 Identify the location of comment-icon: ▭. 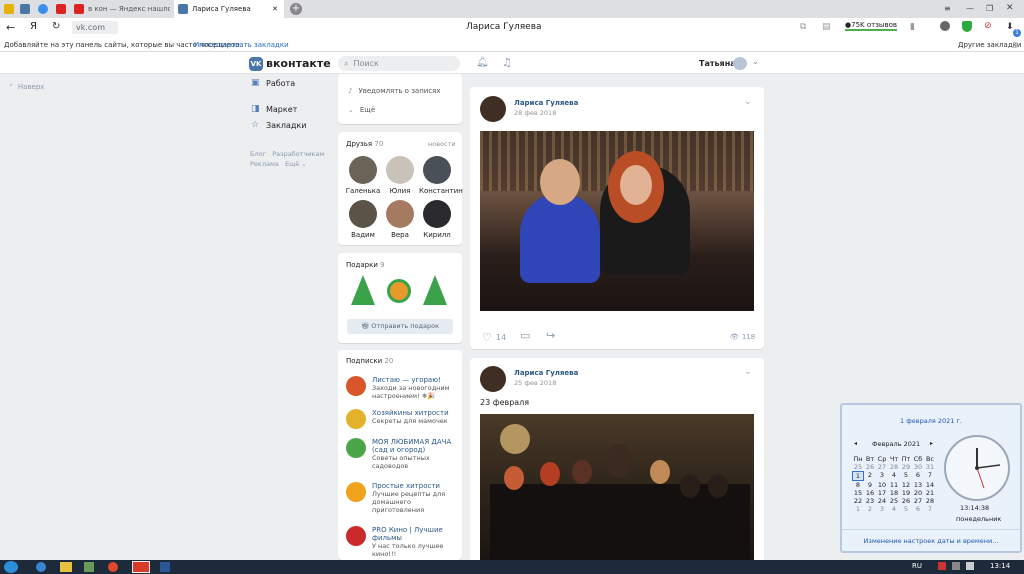
(525, 335).